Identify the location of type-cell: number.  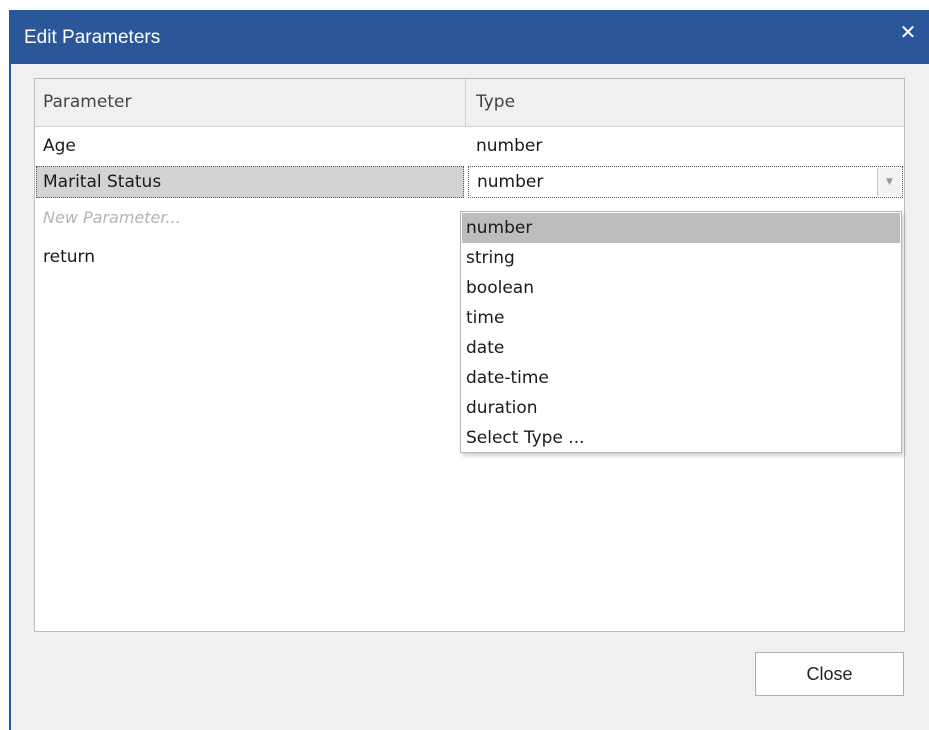
(686, 146).